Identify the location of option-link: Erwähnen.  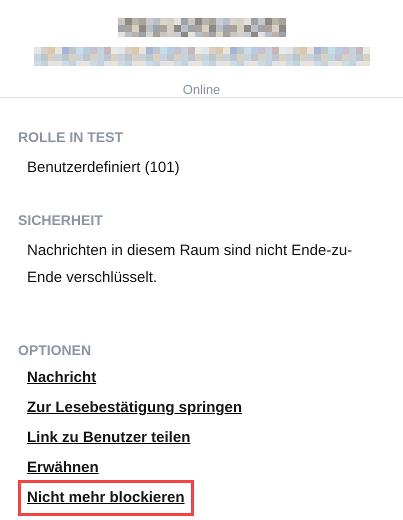
(63, 468).